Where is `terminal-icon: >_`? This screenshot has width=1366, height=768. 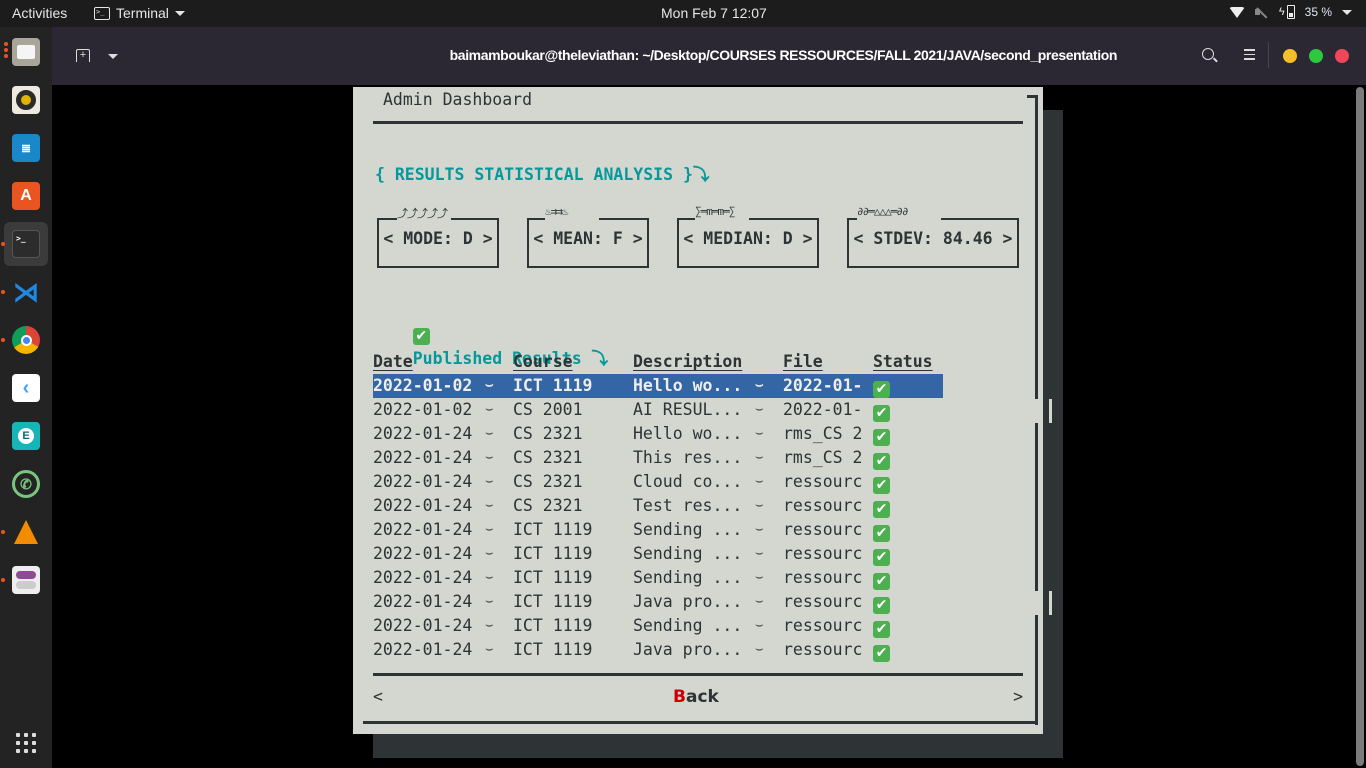 terminal-icon: >_ is located at coordinates (26, 244).